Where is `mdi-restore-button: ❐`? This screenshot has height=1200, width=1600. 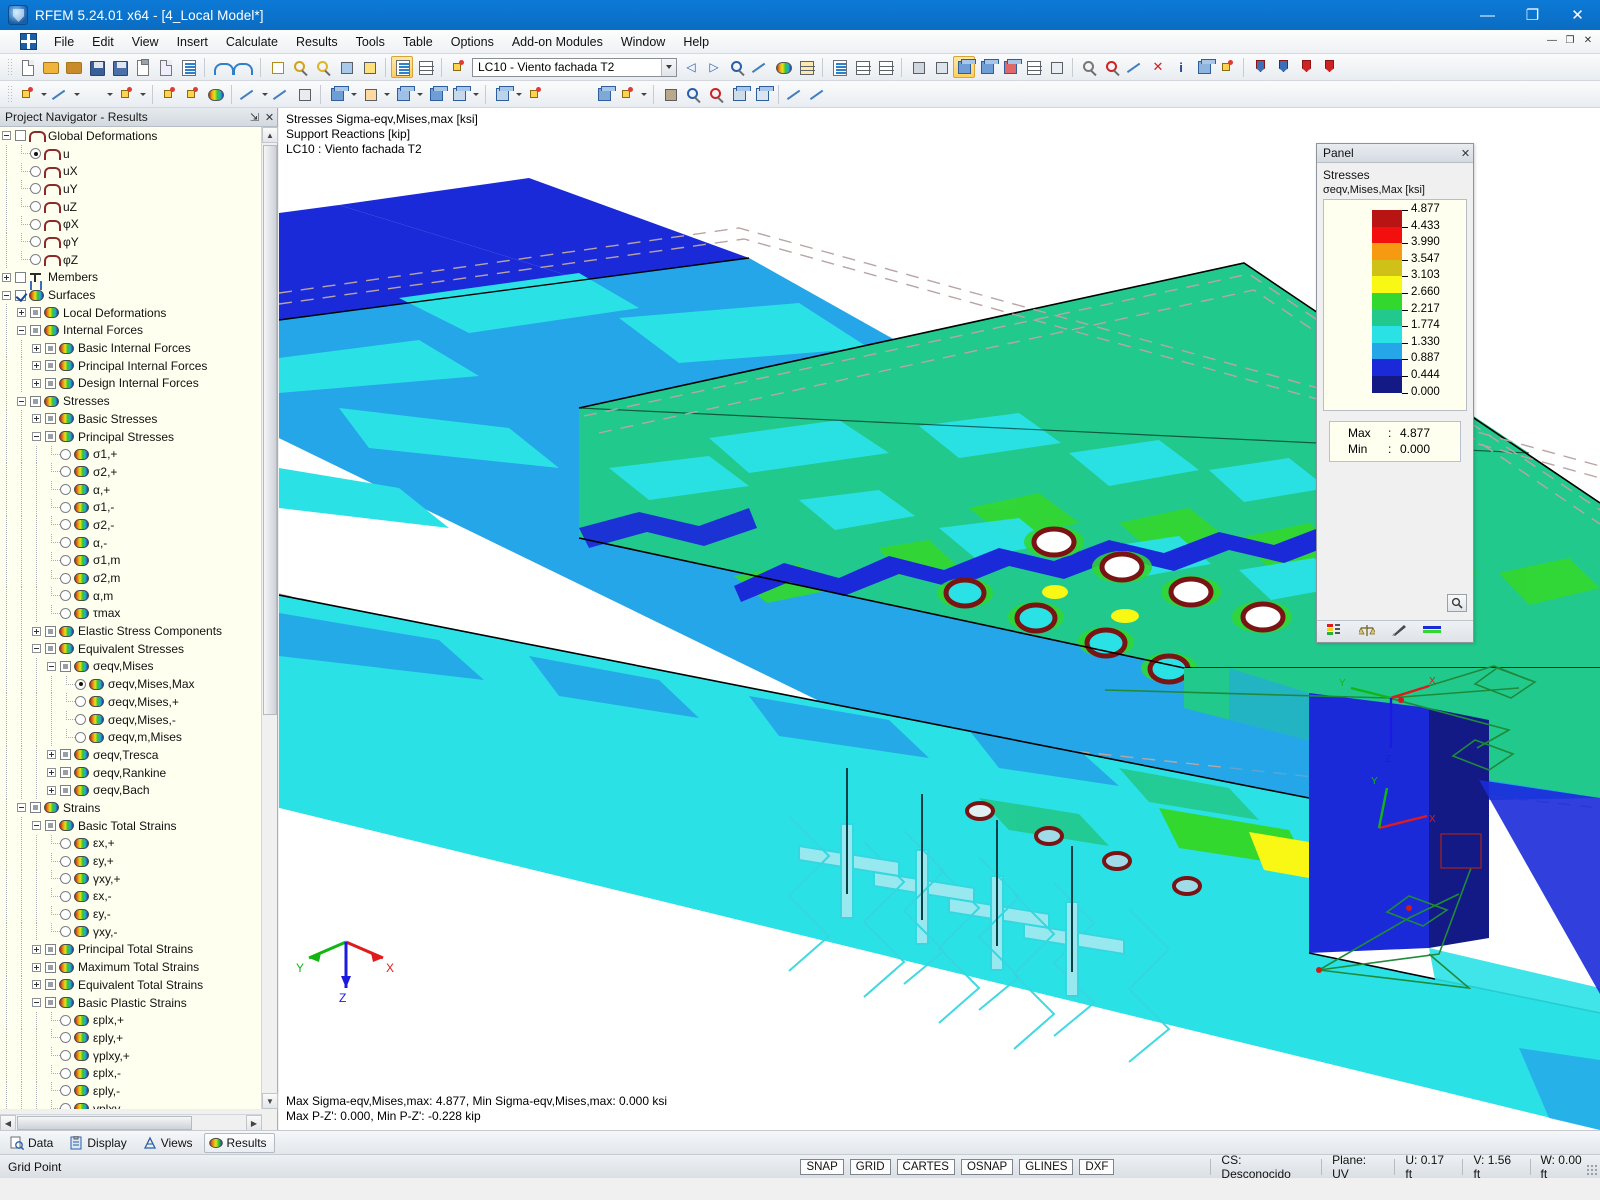
mdi-restore-button: ❐ is located at coordinates (1570, 40).